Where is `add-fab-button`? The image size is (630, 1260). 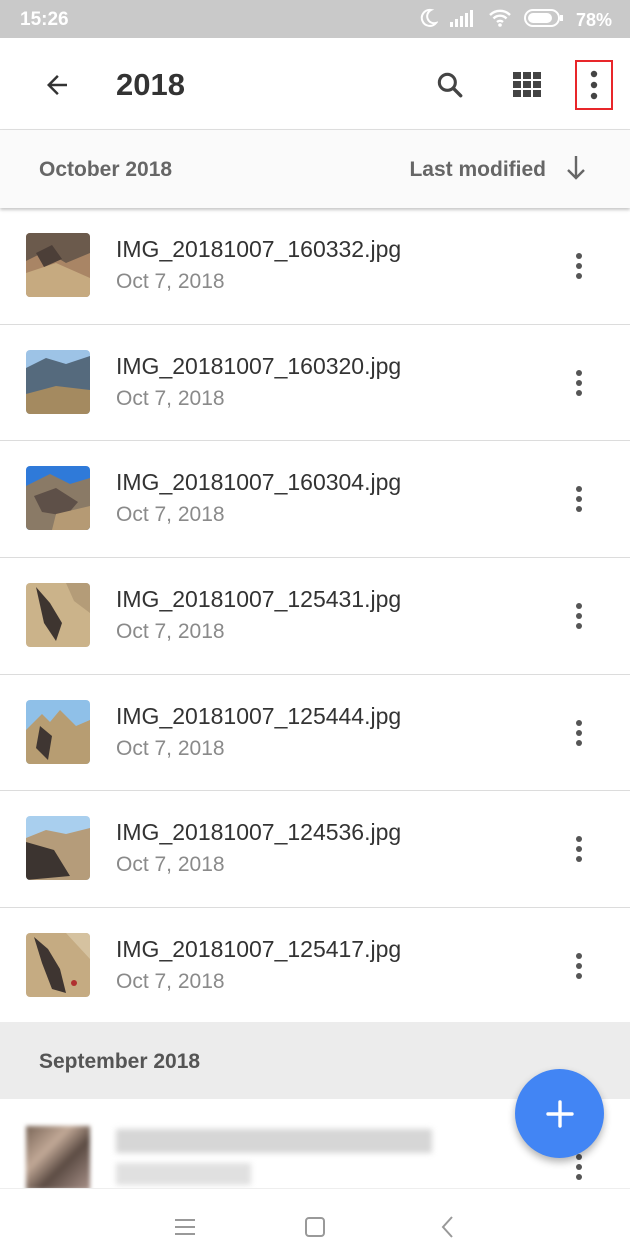
add-fab-button is located at coordinates (559, 1113).